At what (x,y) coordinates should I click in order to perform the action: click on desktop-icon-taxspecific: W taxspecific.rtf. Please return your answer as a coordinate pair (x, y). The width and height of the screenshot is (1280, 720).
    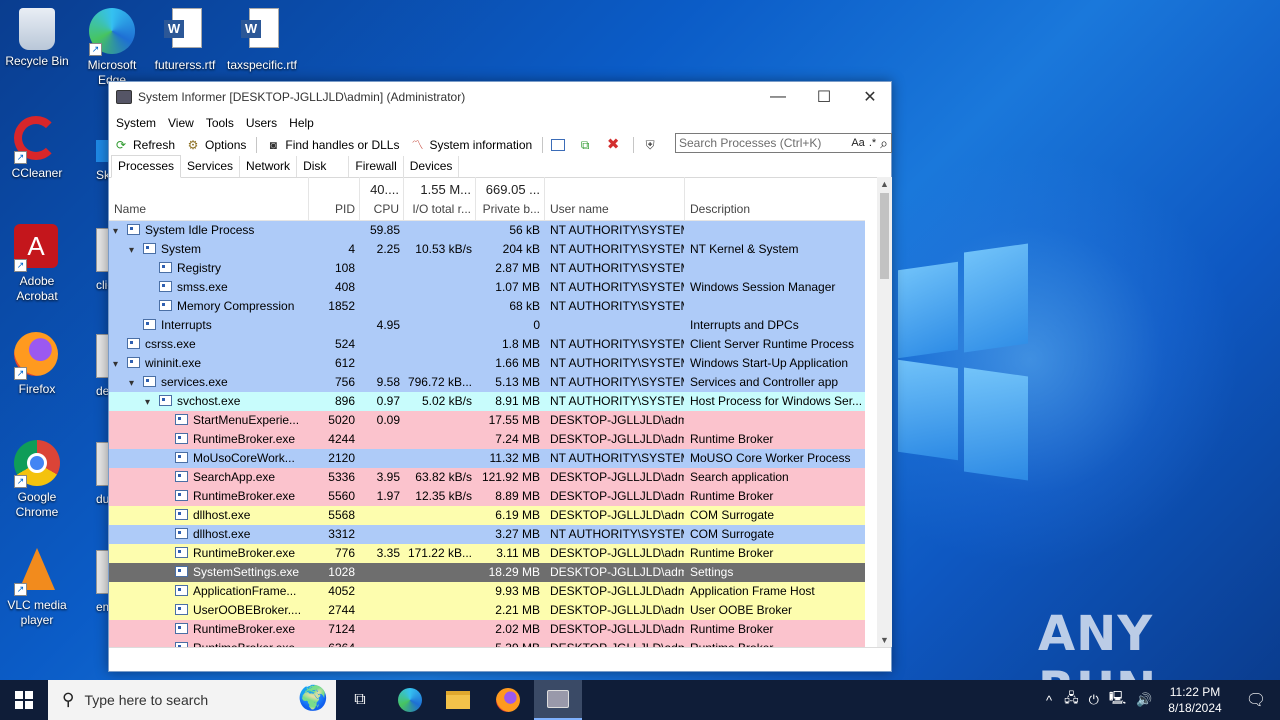
    Looking at the image, I should click on (262, 40).